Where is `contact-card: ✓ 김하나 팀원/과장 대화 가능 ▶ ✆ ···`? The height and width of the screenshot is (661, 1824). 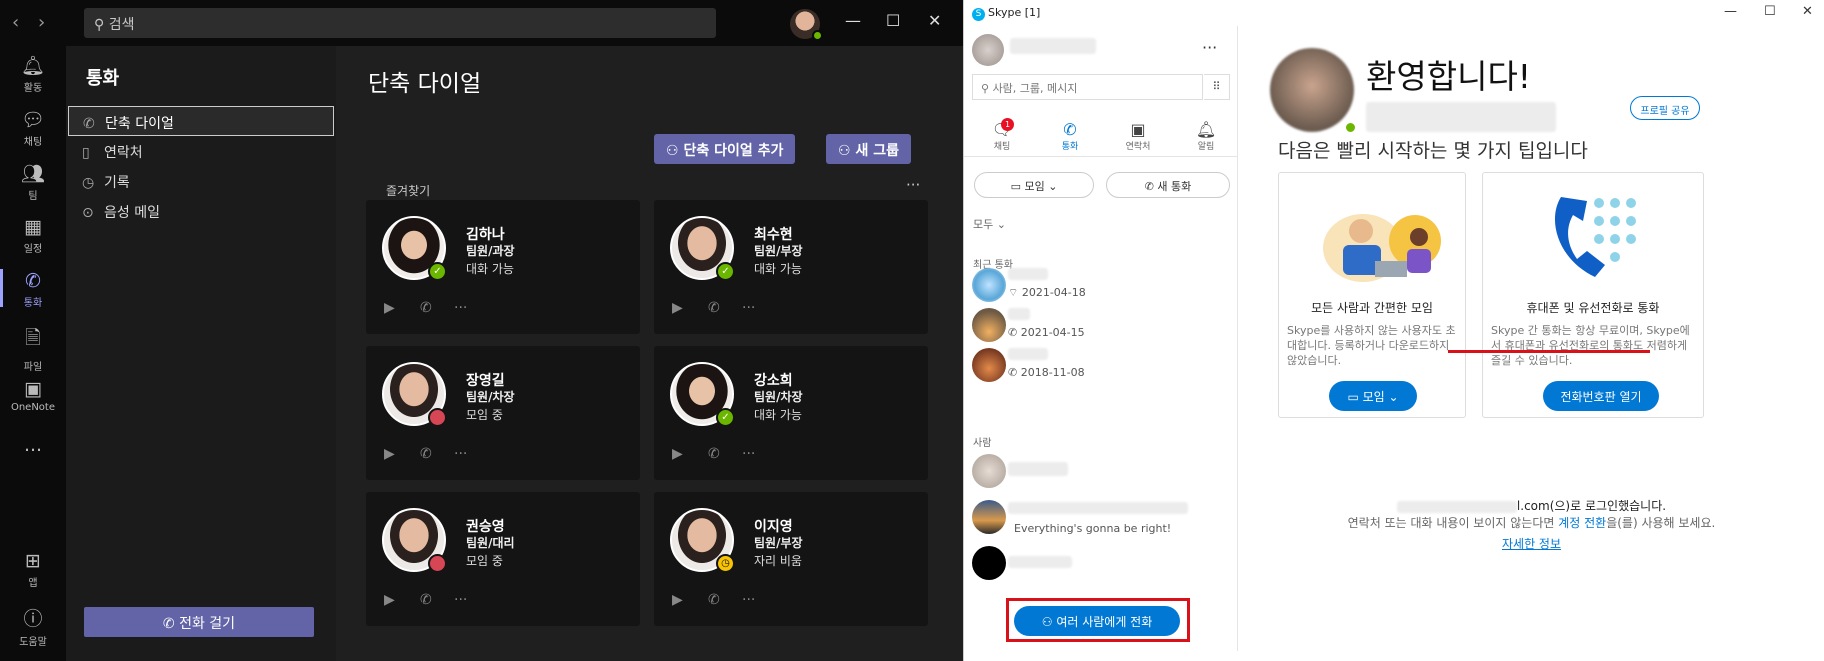 contact-card: ✓ 김하나 팀원/과장 대화 가능 ▶ ✆ ··· is located at coordinates (503, 267).